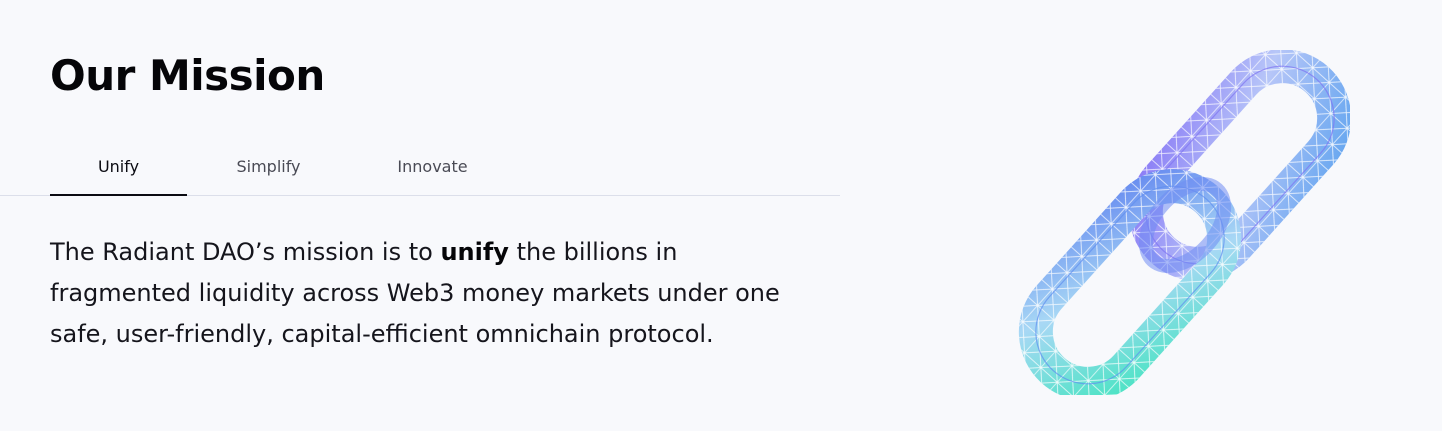 This screenshot has width=1442, height=431. I want to click on tab-unify: Unify, so click(118, 167).